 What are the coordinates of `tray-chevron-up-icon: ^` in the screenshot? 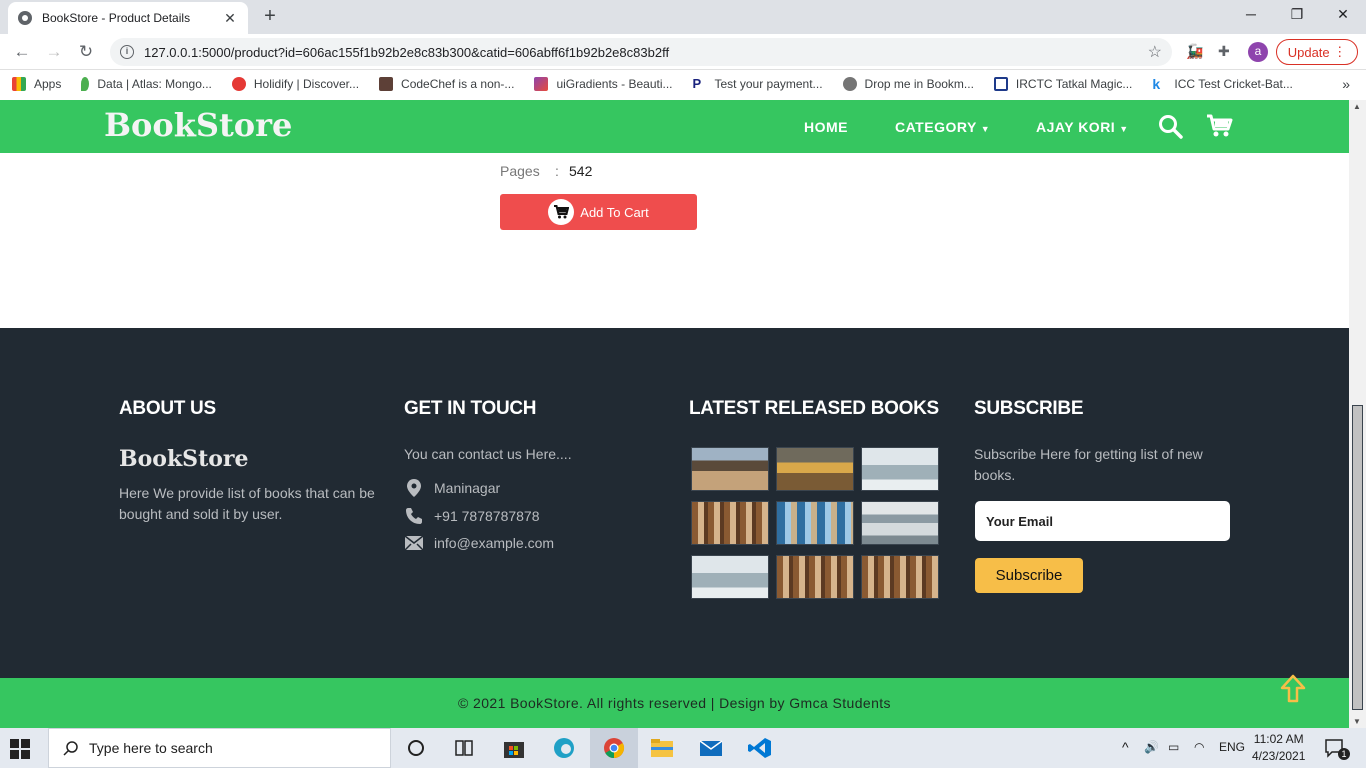 It's located at (1125, 747).